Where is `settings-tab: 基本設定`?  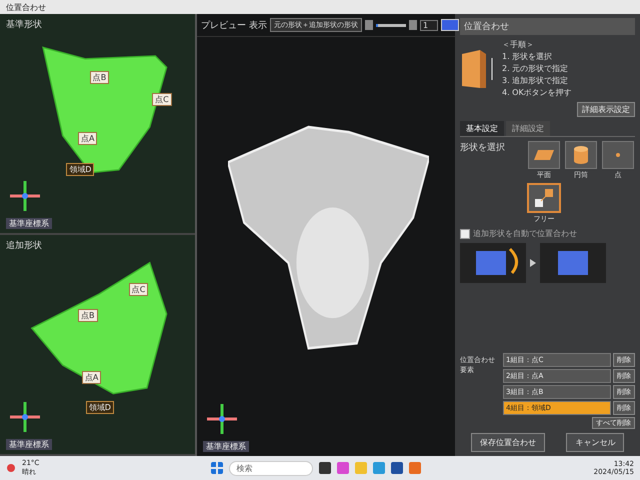 settings-tab: 基本設定 is located at coordinates (482, 128).